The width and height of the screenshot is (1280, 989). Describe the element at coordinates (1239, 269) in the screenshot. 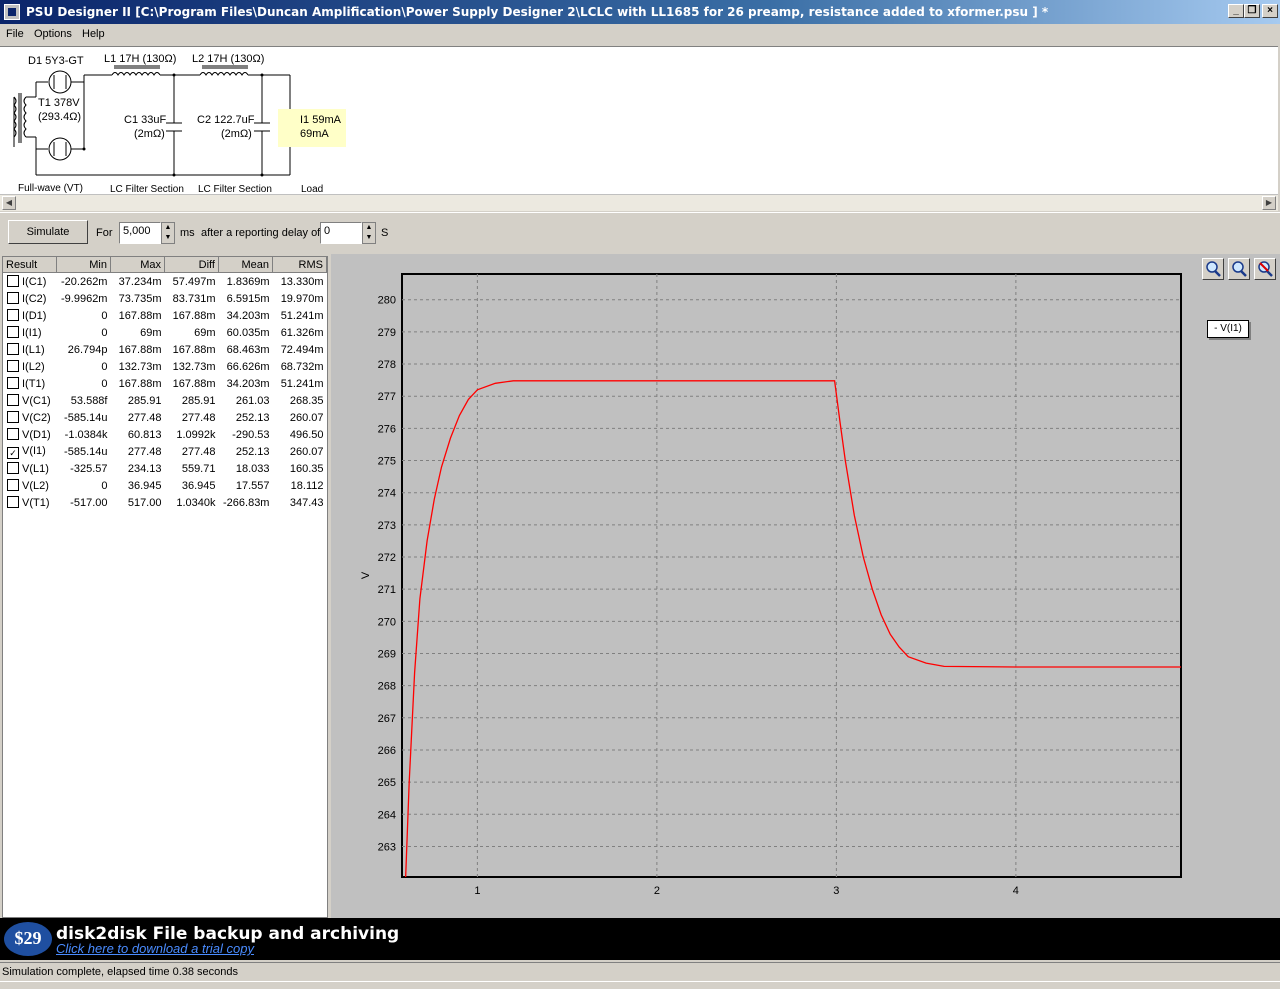

I see `zoom-out-button` at that location.